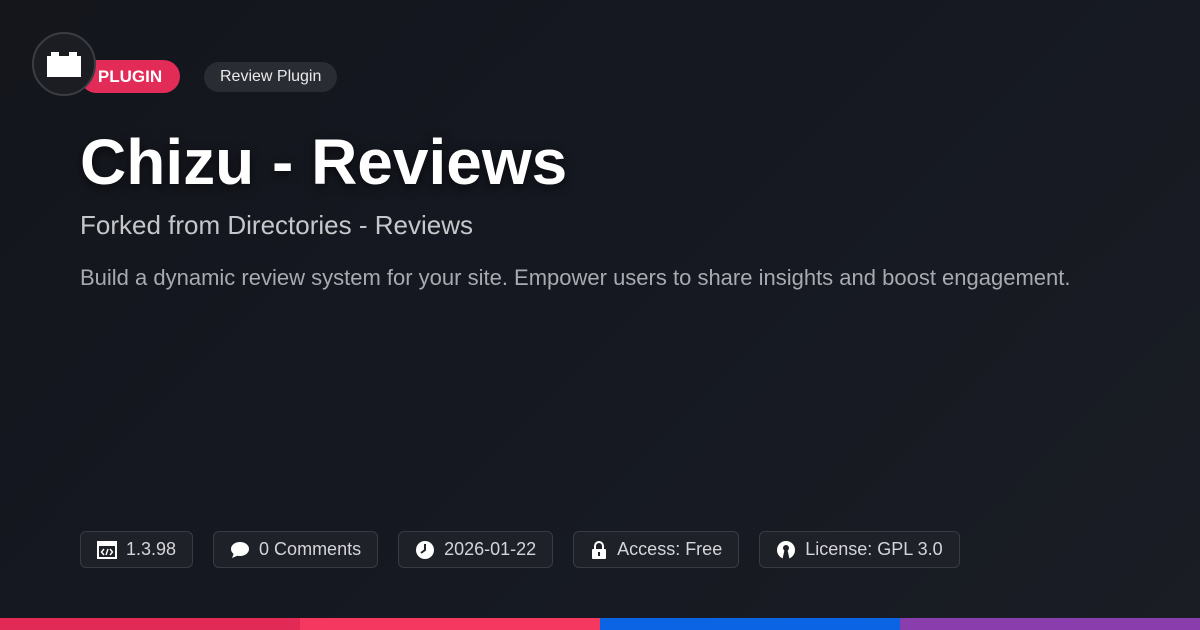  Describe the element at coordinates (276, 225) in the screenshot. I see `page-subtitle: Forked from Directories - Reviews` at that location.